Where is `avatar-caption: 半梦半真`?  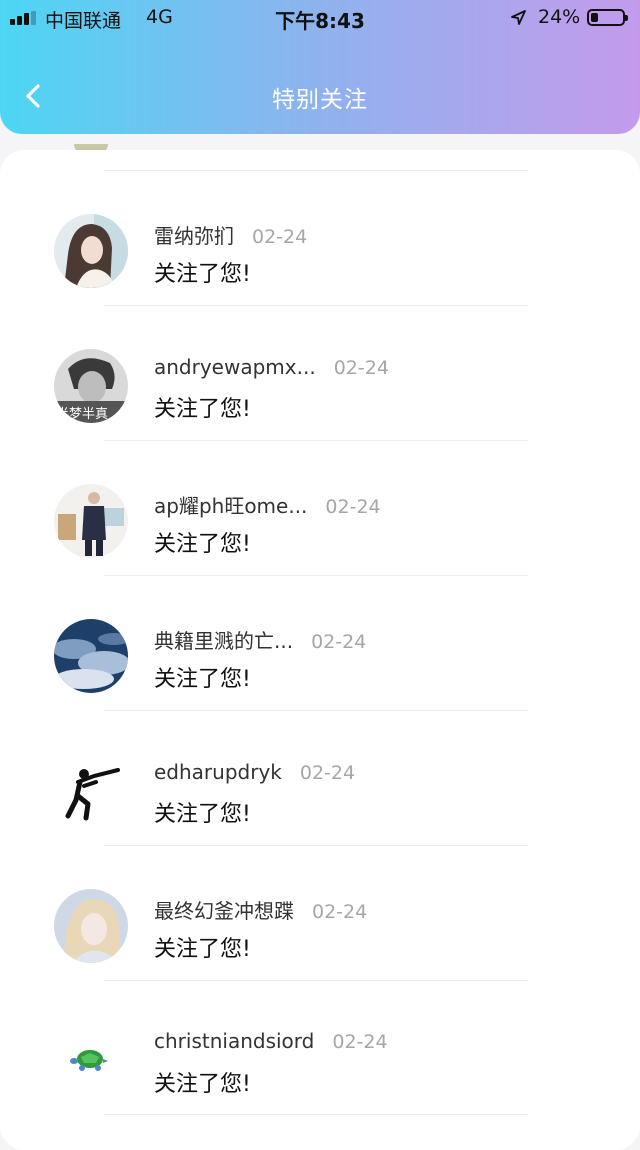
avatar-caption: 半梦半真 is located at coordinates (82, 414).